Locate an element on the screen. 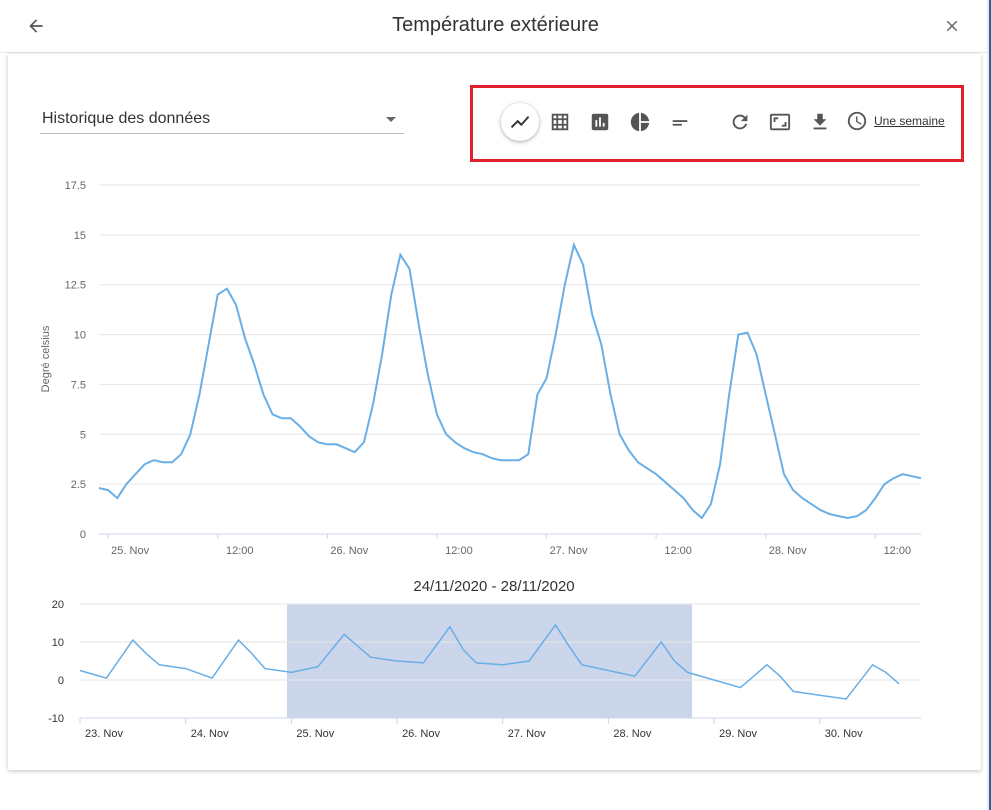 This screenshot has width=991, height=810. y-axis-label: Degré celsius is located at coordinates (46, 358).